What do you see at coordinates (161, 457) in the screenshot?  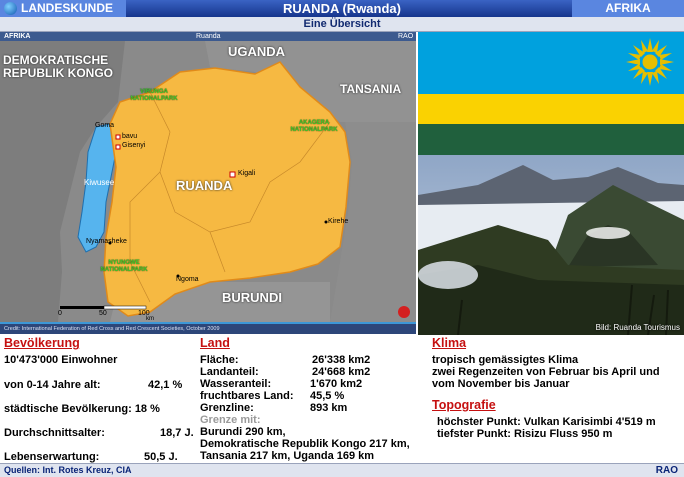 I see `bev-leben-value: 50,5 J.` at bounding box center [161, 457].